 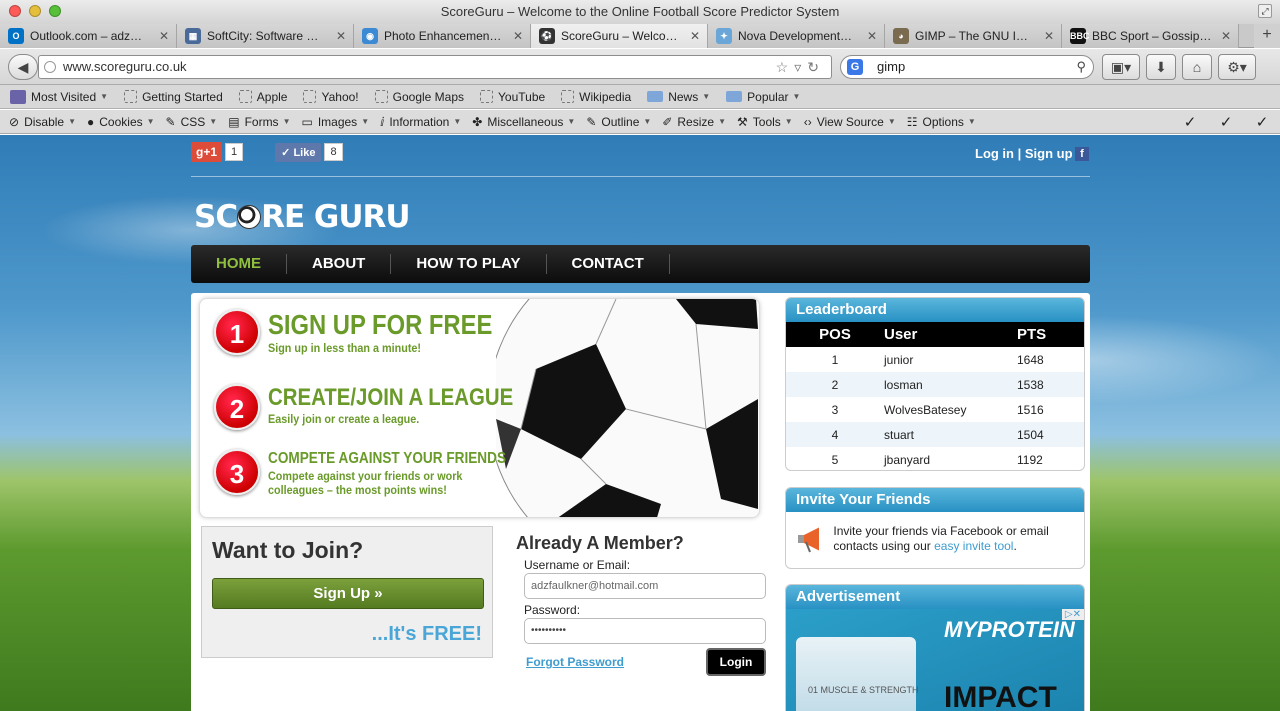 I want to click on page-icon, so click(x=381, y=96).